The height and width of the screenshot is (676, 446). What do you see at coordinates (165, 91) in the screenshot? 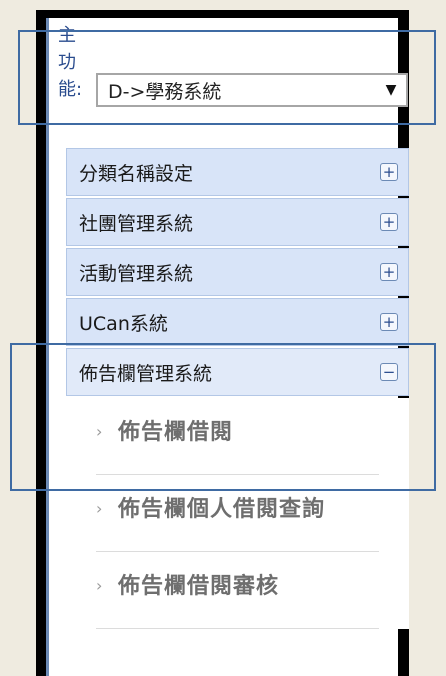
I see `dropdown-selected-value: D->學務系統` at bounding box center [165, 91].